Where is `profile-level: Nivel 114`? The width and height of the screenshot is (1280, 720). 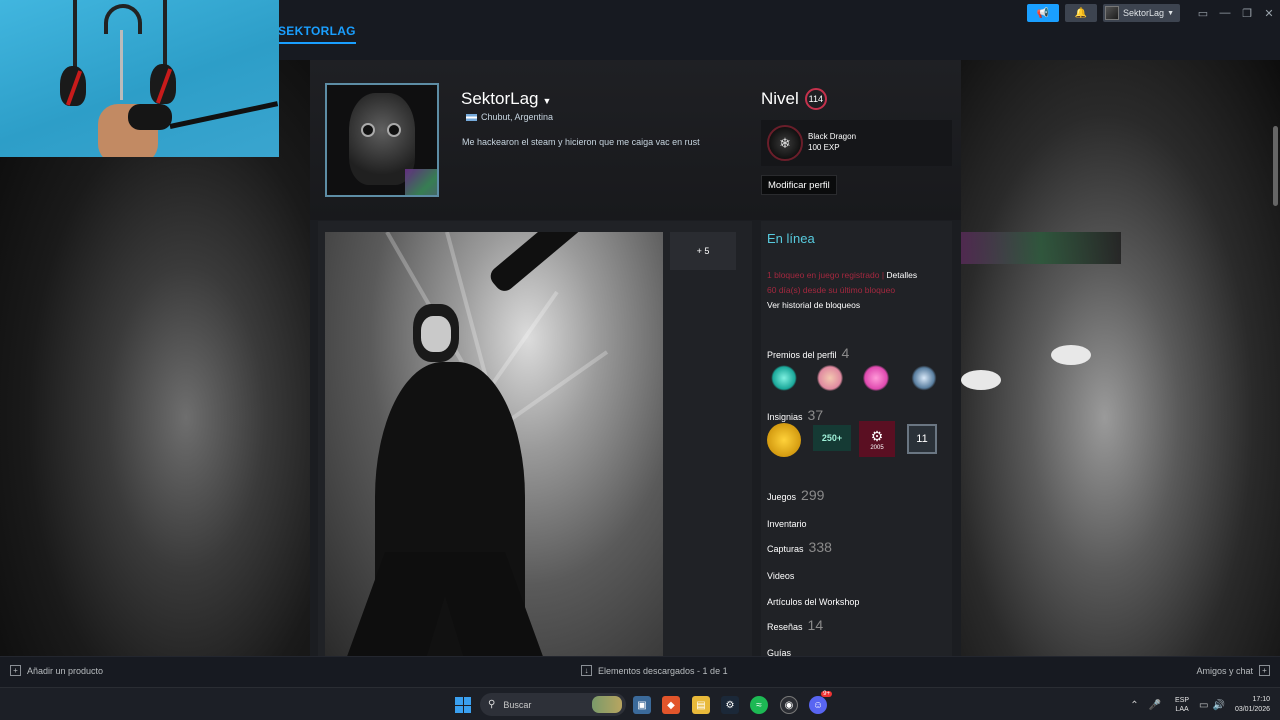
profile-level: Nivel 114 is located at coordinates (794, 99).